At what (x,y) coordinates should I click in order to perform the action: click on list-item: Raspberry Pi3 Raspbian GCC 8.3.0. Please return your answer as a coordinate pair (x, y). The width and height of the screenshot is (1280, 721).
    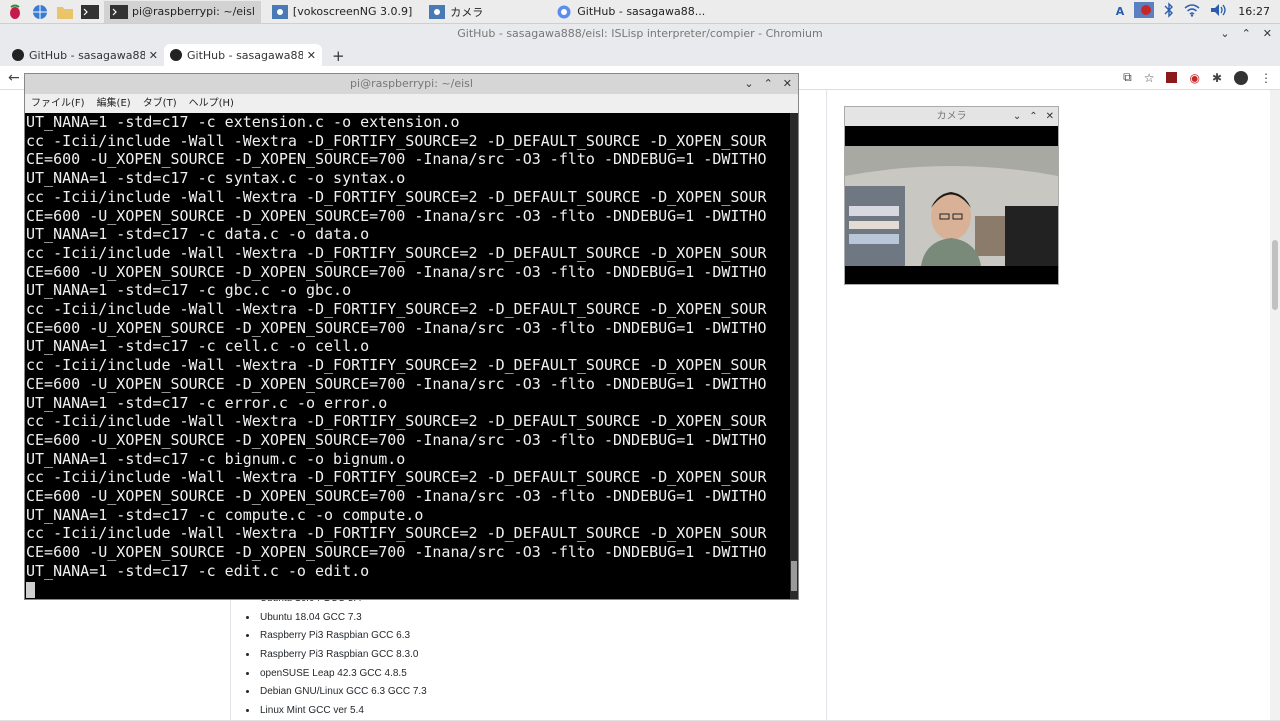
    Looking at the image, I should click on (342, 655).